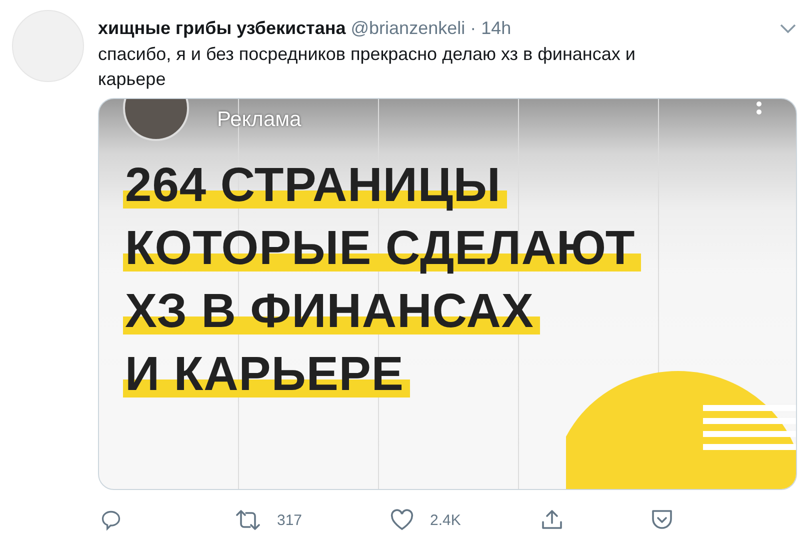 Image resolution: width=811 pixels, height=559 pixels. I want to click on retweet-button: 317, so click(268, 520).